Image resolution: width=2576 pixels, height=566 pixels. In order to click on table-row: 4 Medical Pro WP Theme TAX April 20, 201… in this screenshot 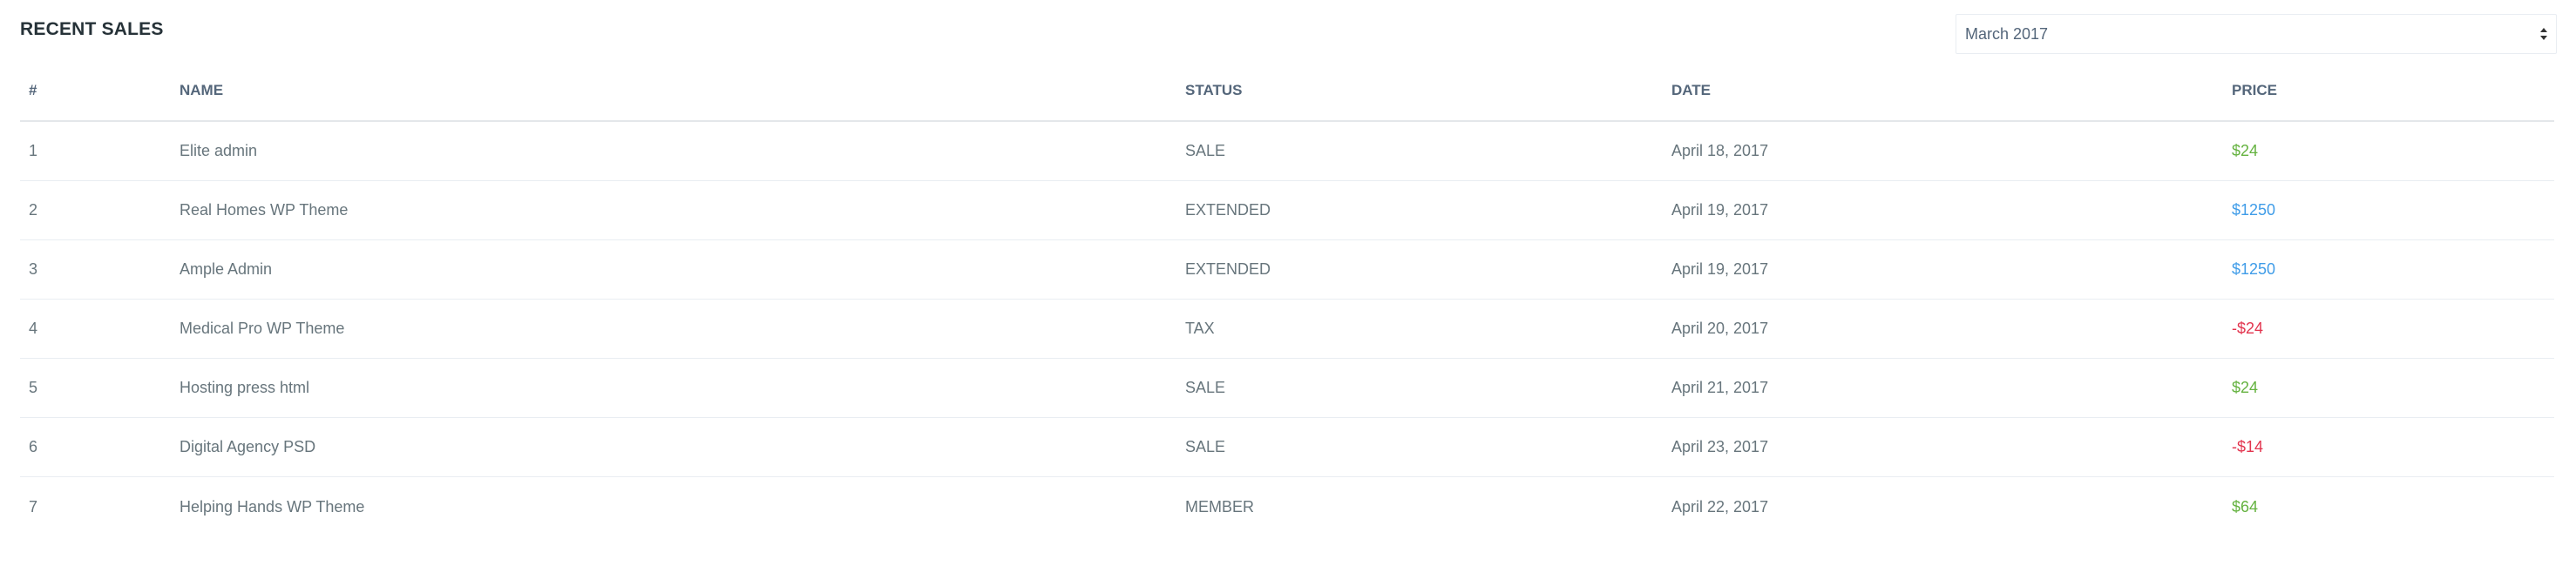, I will do `click(1287, 329)`.